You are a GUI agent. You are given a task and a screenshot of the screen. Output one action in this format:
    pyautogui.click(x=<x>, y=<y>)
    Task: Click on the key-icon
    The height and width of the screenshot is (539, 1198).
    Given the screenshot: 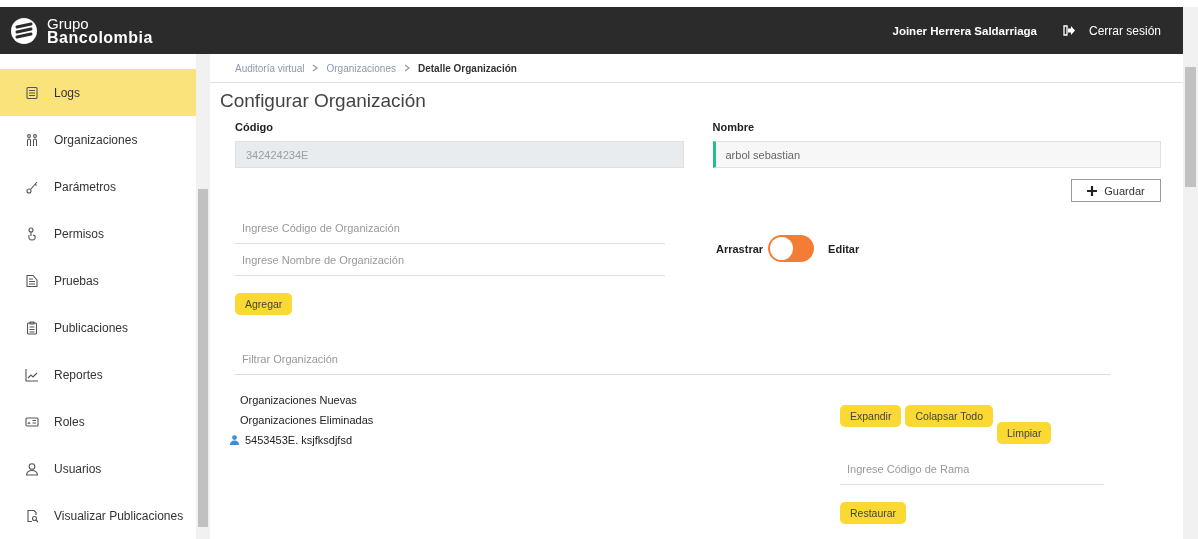 What is the action you would take?
    pyautogui.click(x=32, y=186)
    